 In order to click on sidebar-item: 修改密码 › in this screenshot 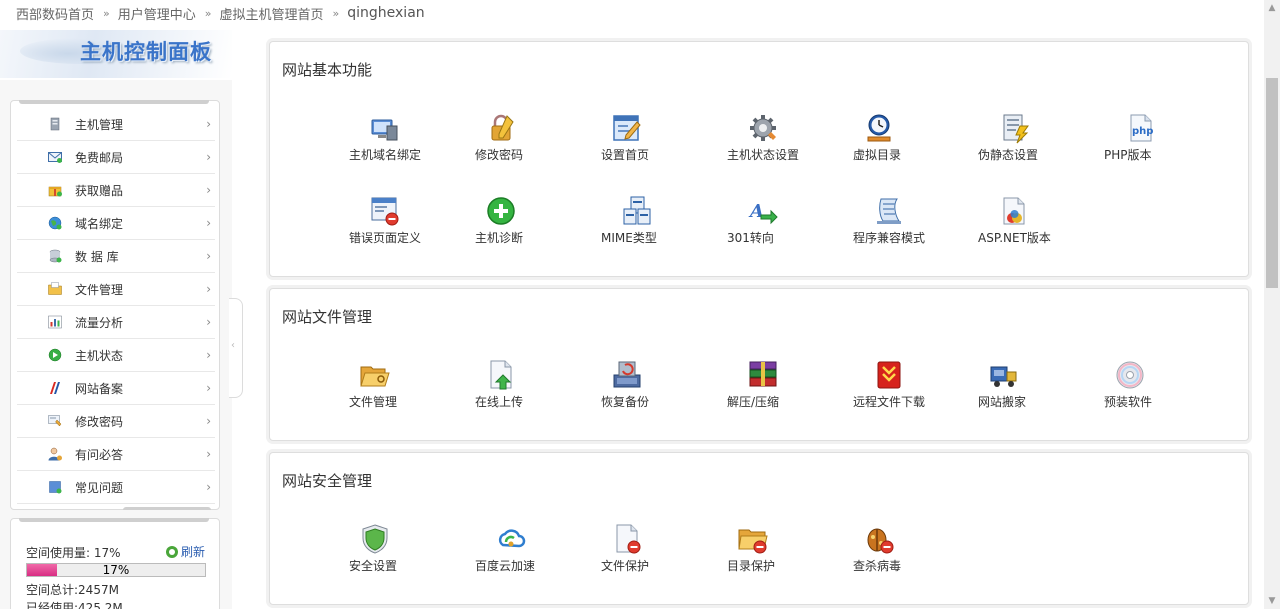, I will do `click(116, 421)`.